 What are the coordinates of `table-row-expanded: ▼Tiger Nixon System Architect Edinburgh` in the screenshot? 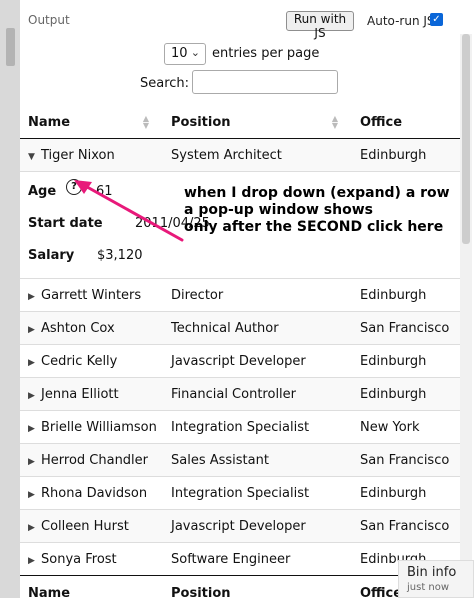 It's located at (240, 155).